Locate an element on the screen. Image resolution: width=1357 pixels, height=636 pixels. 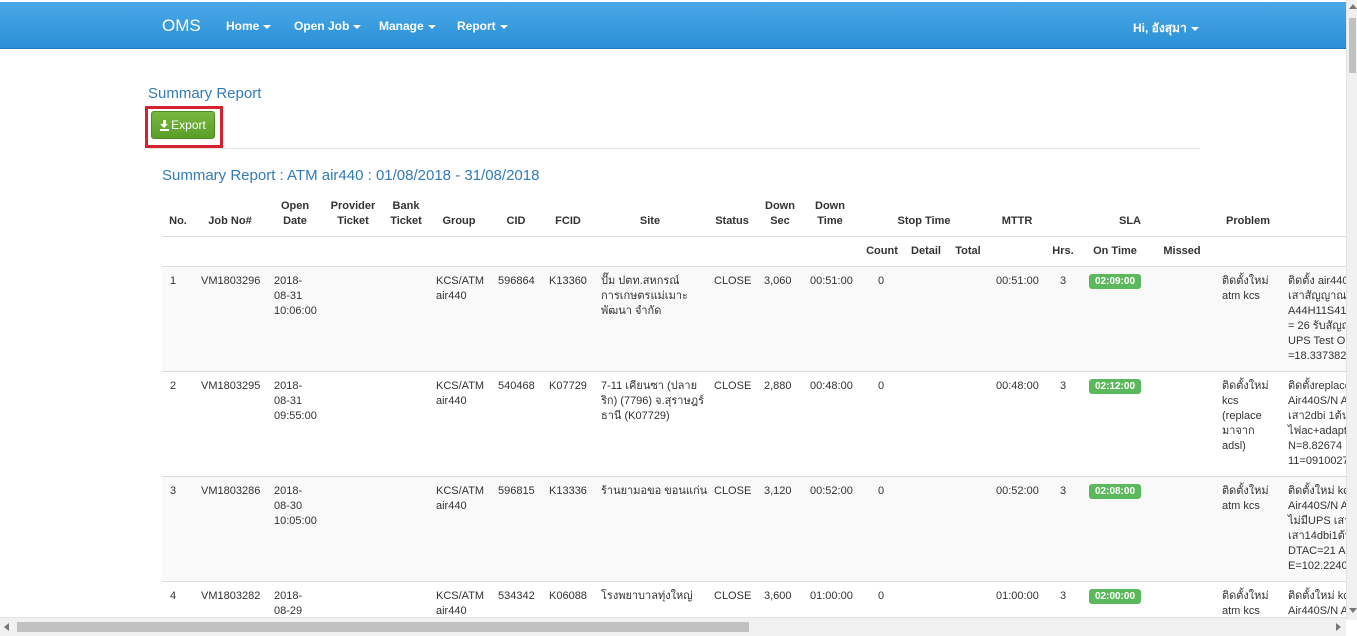
cell-cid: 540468 is located at coordinates (516, 386).